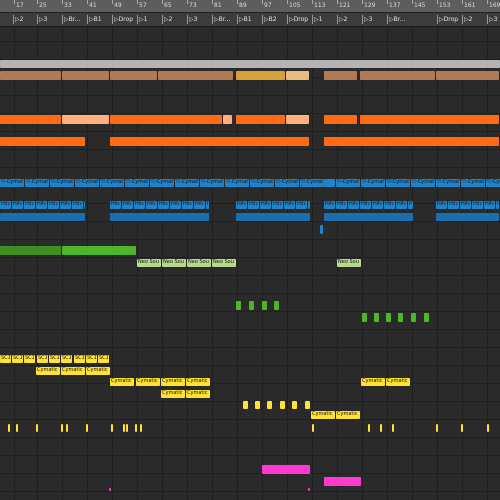  Describe the element at coordinates (375, 19) in the screenshot. I see `locator-marker: ▷3` at that location.